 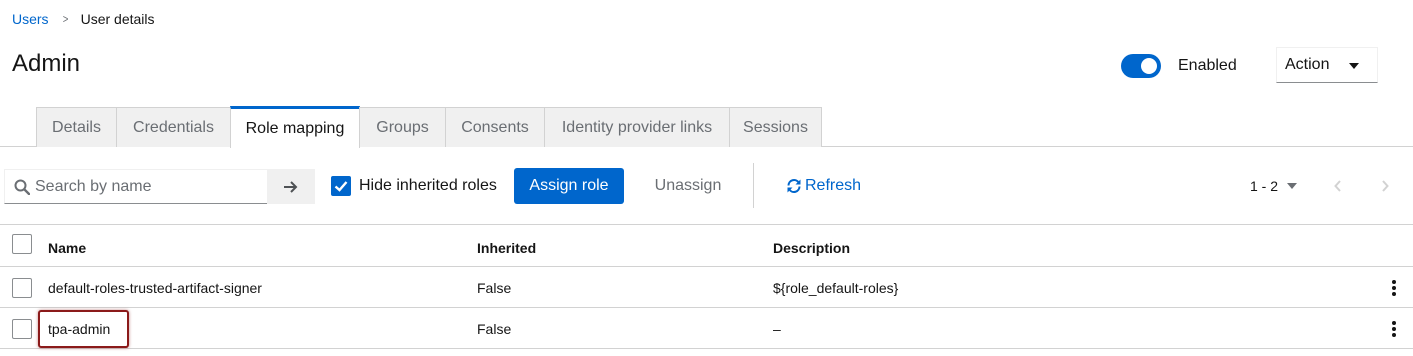 I want to click on column-header-inherited: Inherited, so click(x=507, y=248).